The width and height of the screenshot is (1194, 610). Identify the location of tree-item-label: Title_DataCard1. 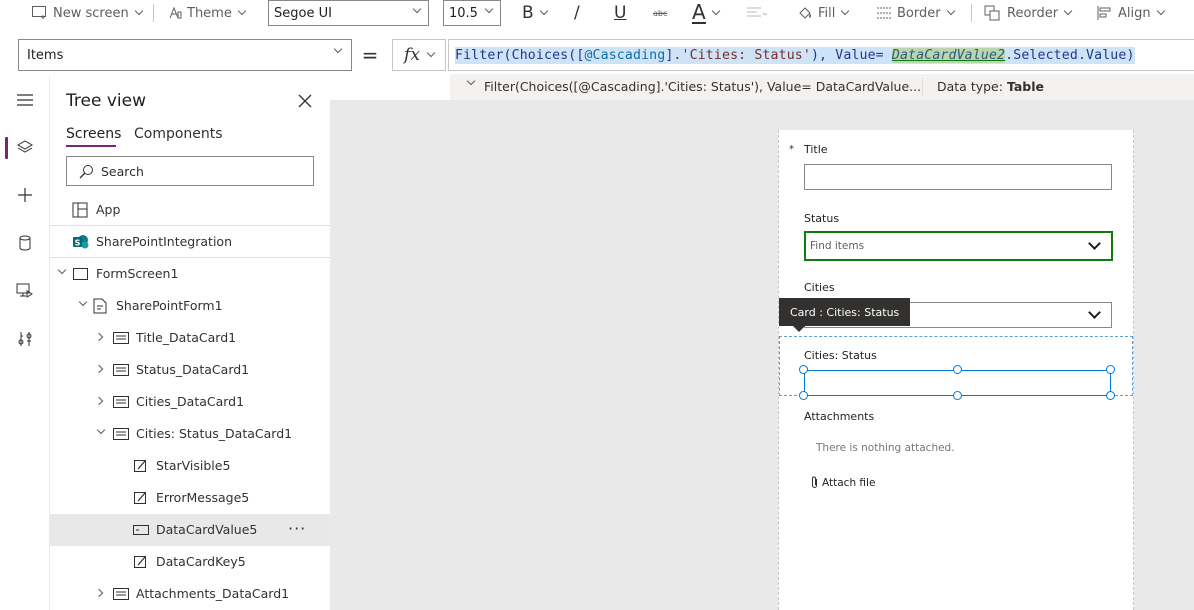
(186, 337).